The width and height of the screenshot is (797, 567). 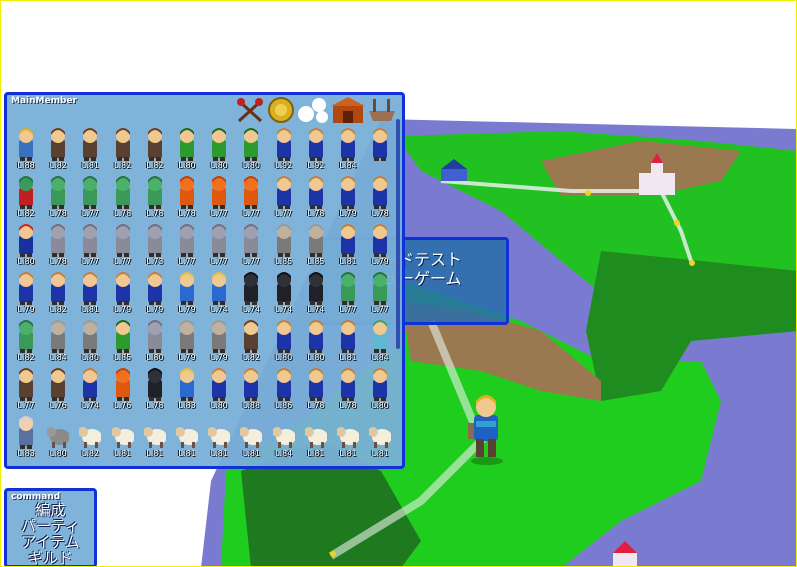 I want to click on member-level-label: L.86, so click(x=284, y=405).